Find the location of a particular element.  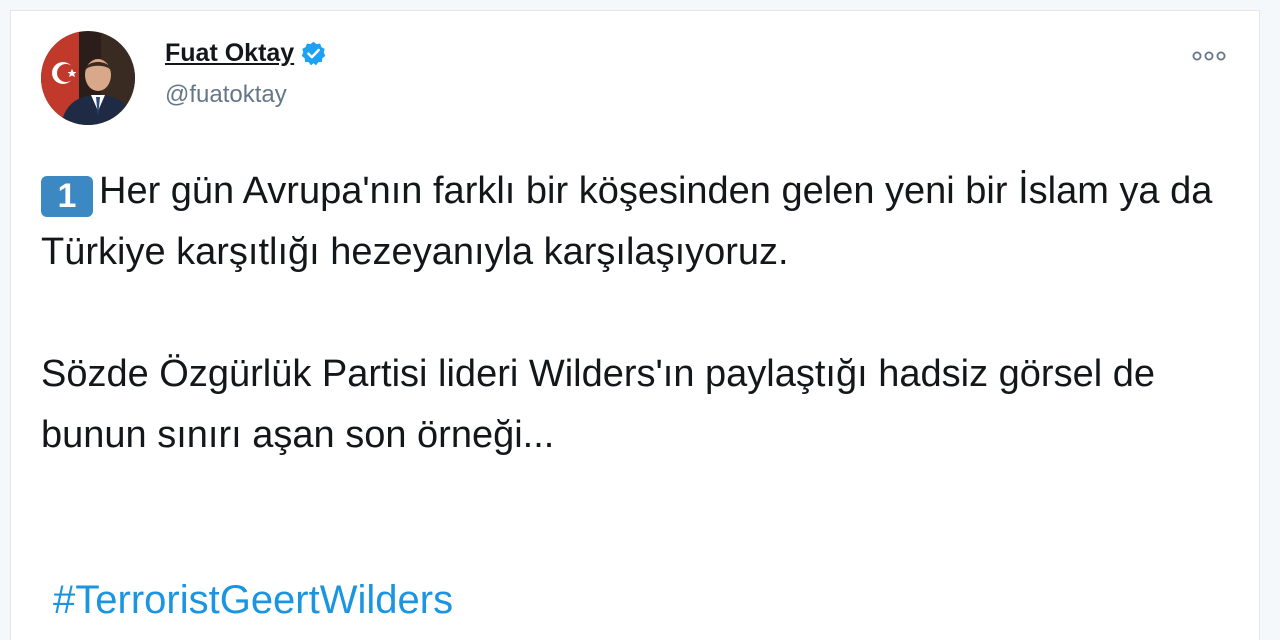

hashtag-link: #TerroristGeertWilders is located at coordinates (253, 600).